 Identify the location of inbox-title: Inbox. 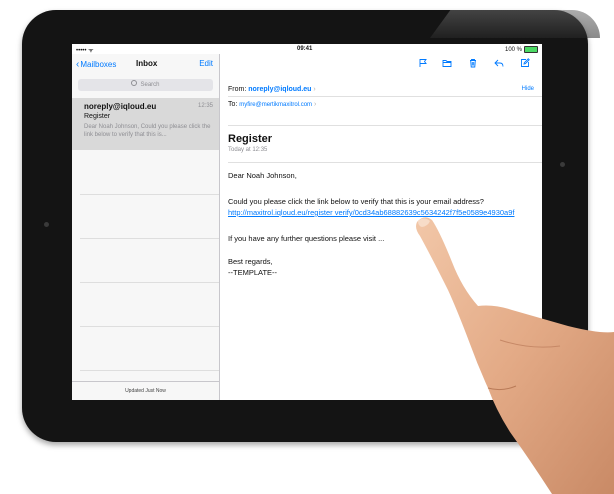
(147, 63).